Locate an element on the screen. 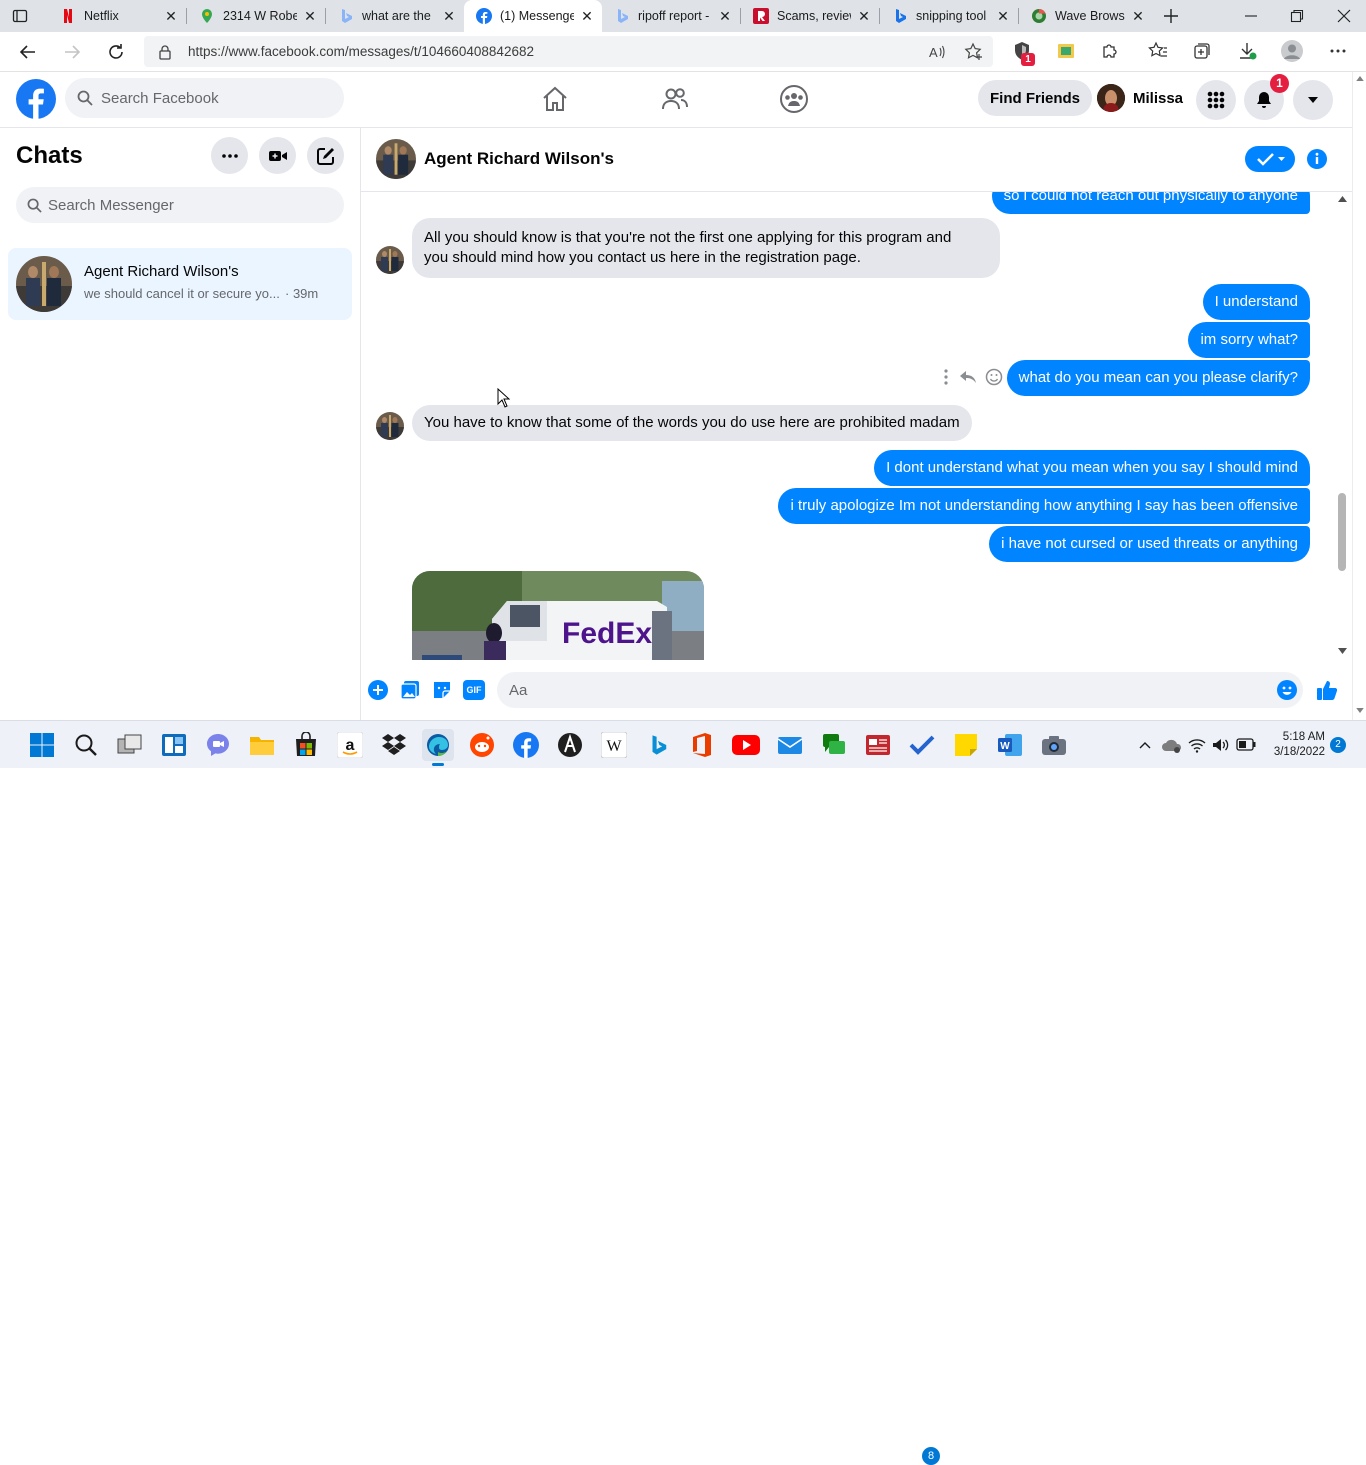  amazon-icon: a is located at coordinates (350, 745).